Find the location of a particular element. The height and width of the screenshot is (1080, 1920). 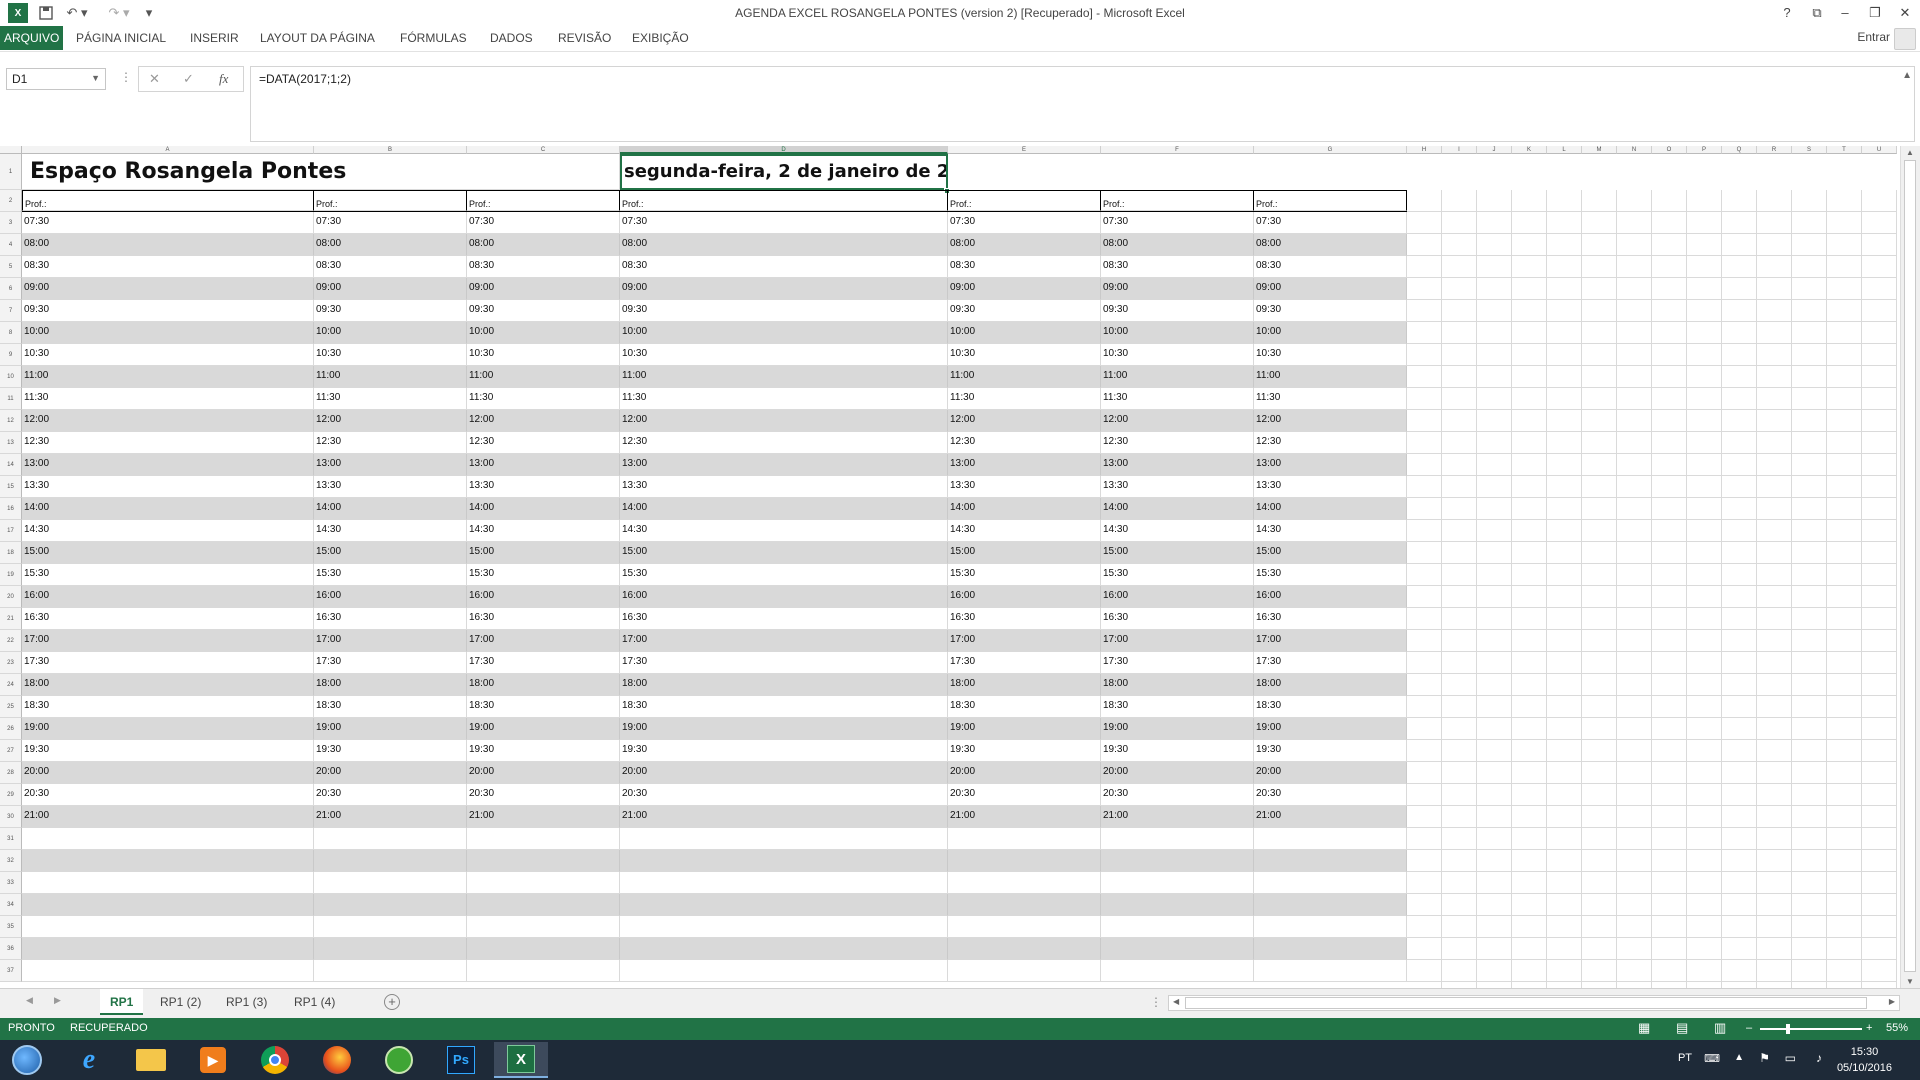

column-header-j: J is located at coordinates (1494, 150).